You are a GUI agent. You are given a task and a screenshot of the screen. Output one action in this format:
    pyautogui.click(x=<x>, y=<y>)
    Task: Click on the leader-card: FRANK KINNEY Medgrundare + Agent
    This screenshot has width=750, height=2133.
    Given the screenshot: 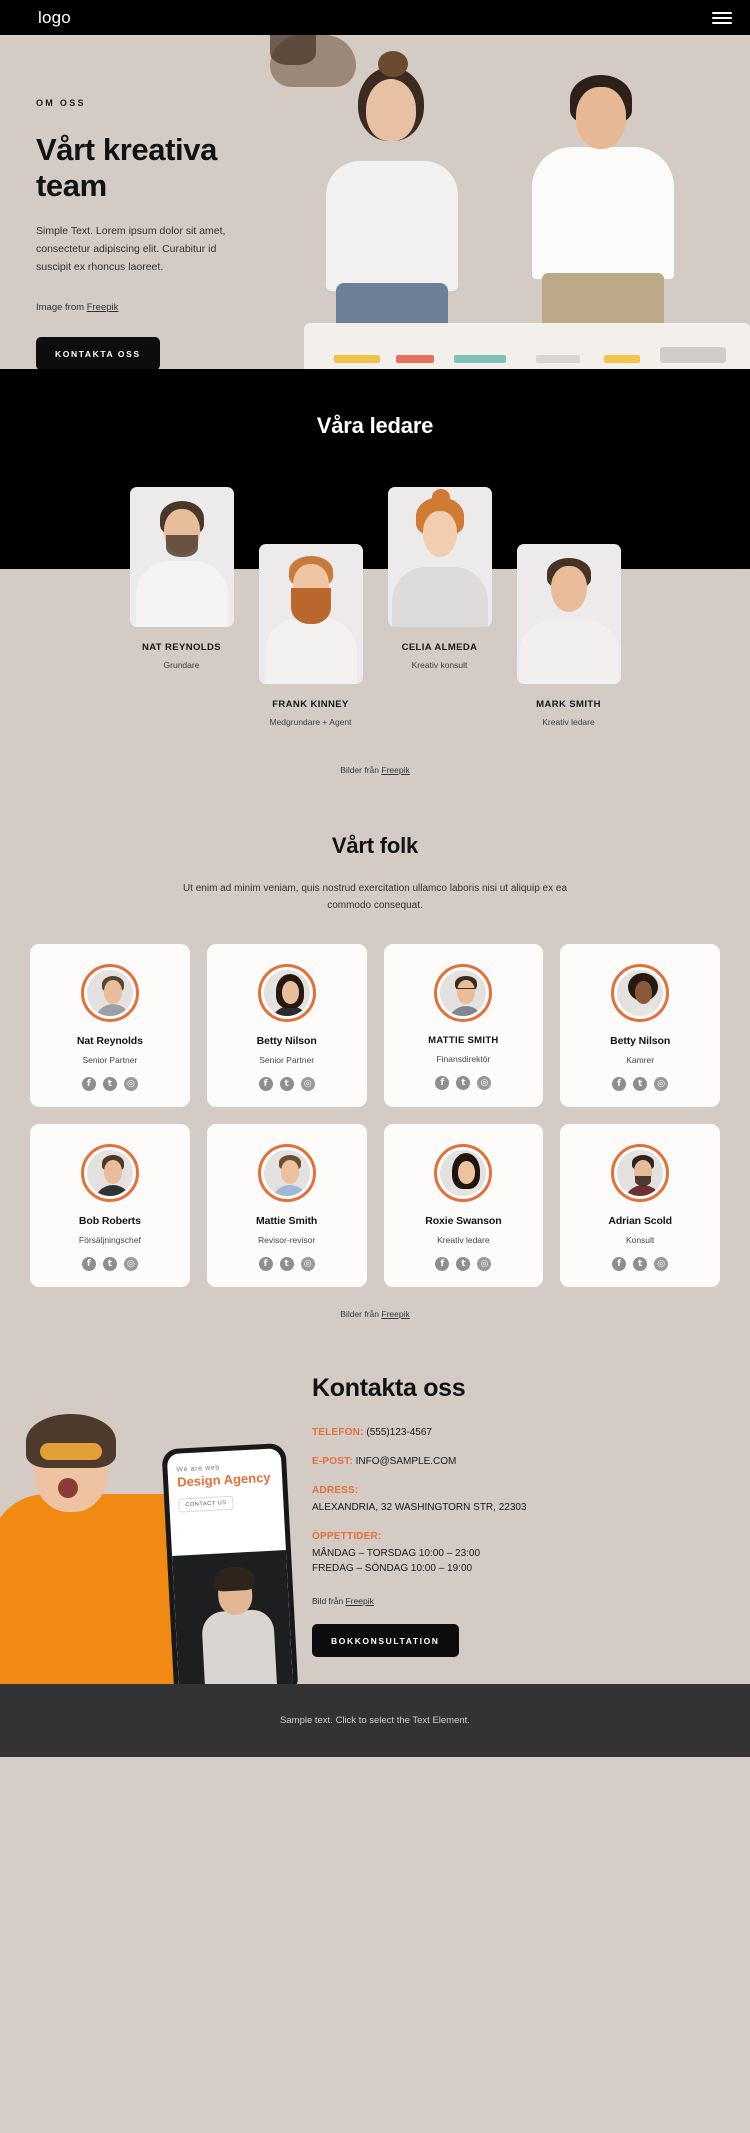 What is the action you would take?
    pyautogui.click(x=310, y=635)
    